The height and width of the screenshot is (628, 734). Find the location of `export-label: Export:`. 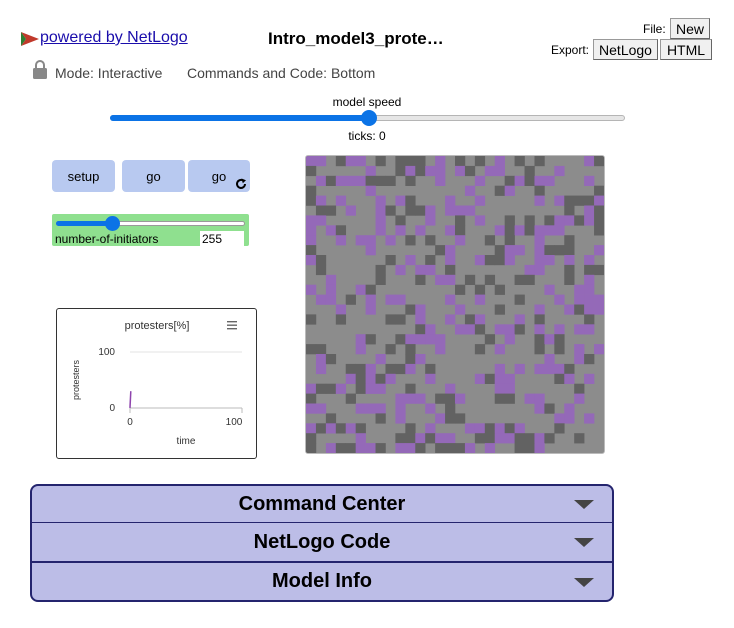

export-label: Export: is located at coordinates (570, 50).